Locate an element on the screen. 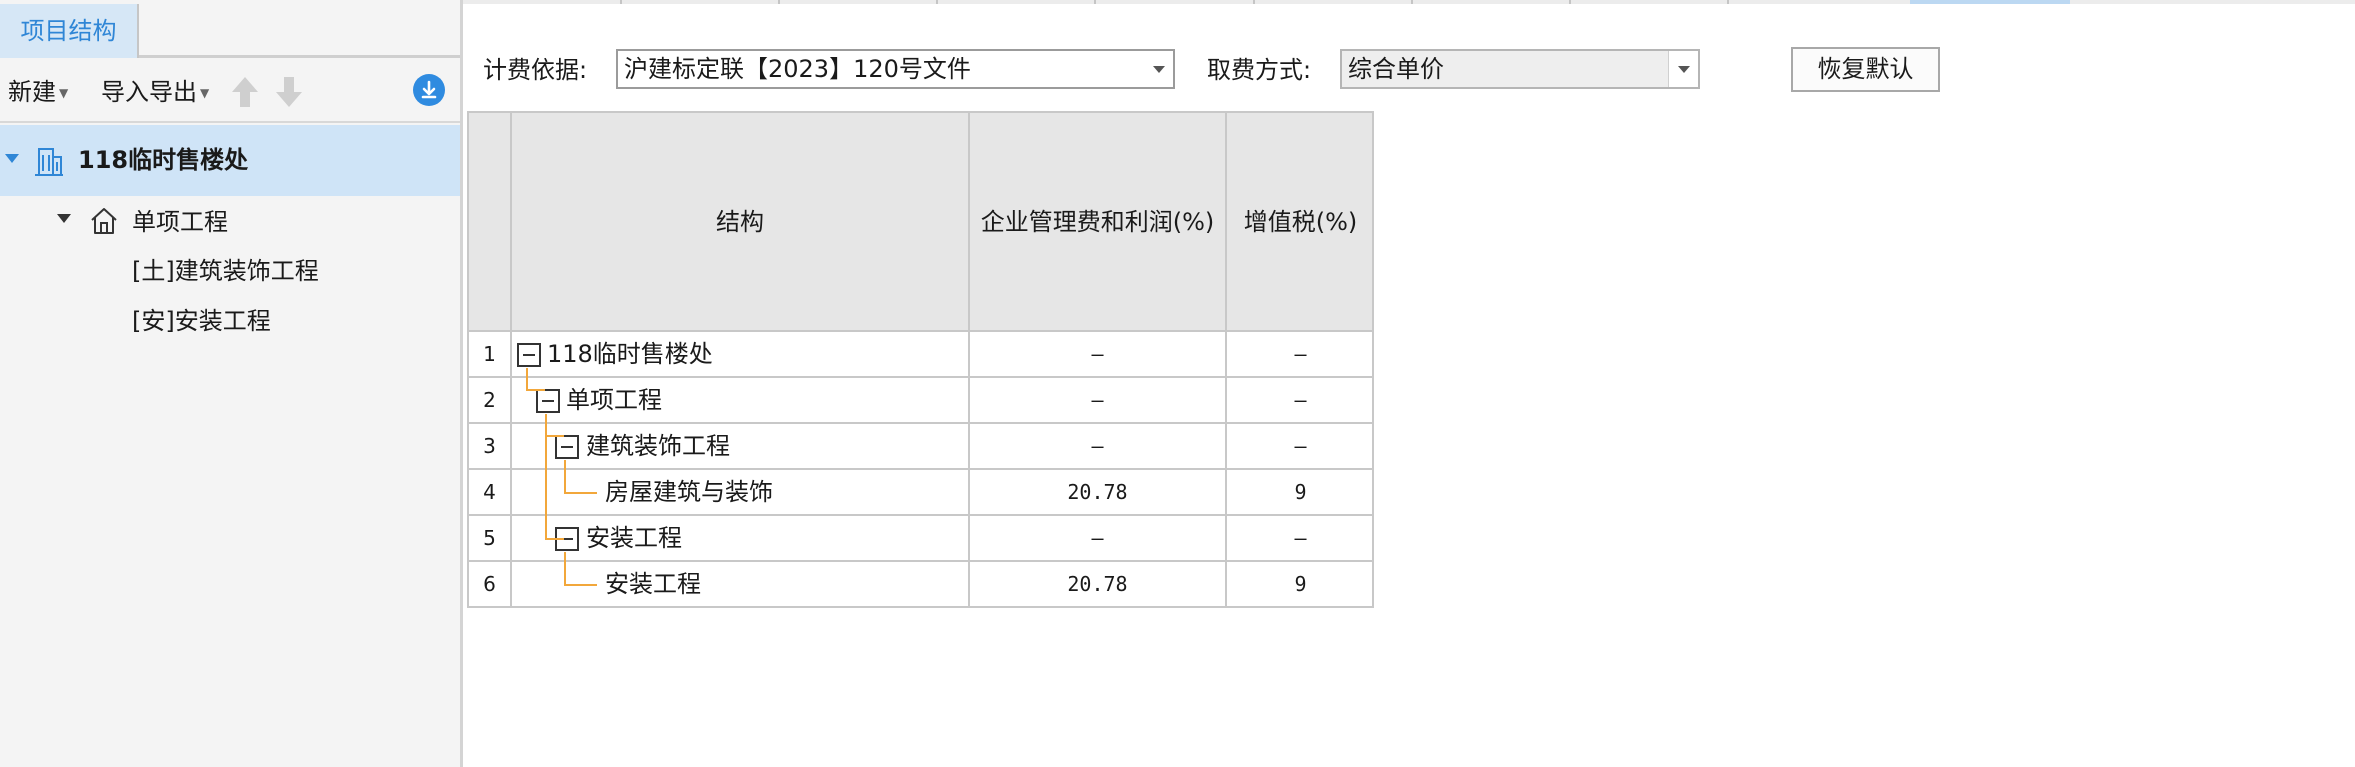  structure-name: 建筑装饰工程 is located at coordinates (658, 446).